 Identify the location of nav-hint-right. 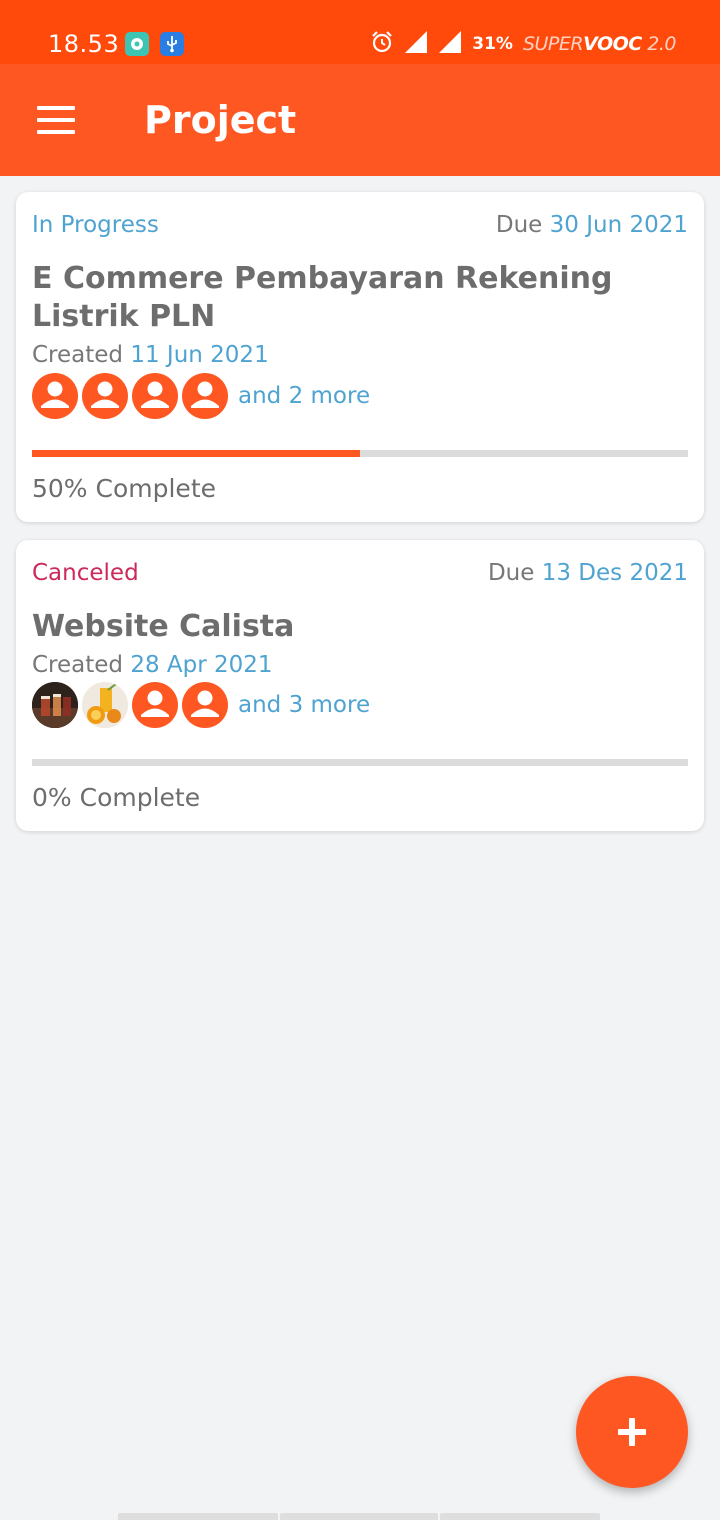
(520, 1516).